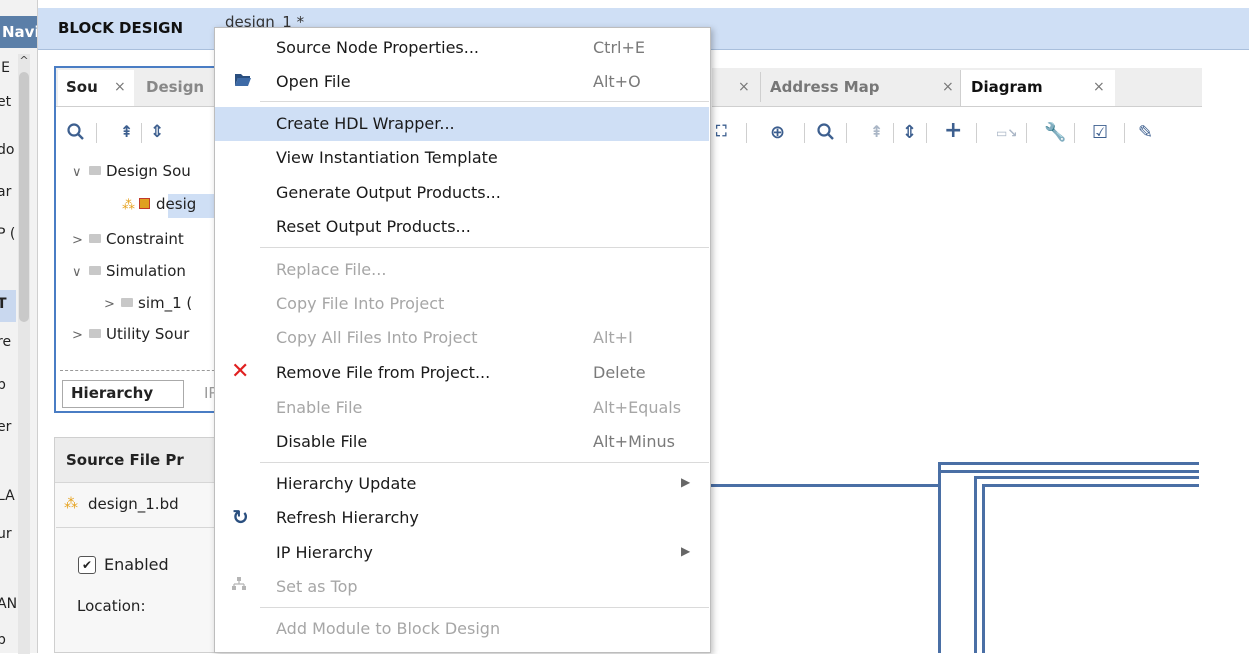  I want to click on menu-item-label: Copy All Files Into Project, so click(377, 337).